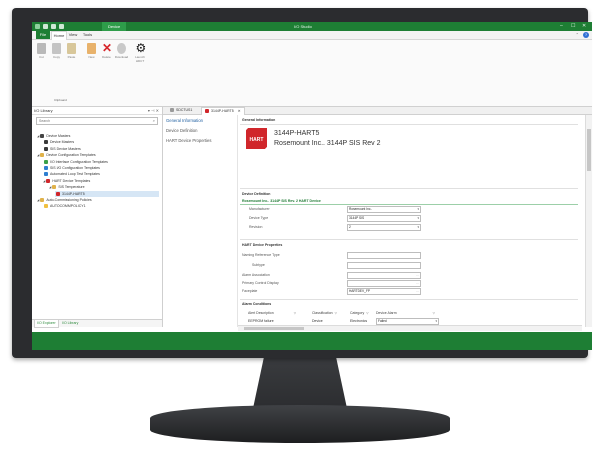 Image resolution: width=599 pixels, height=452 pixels. Describe the element at coordinates (46, 324) in the screenshot. I see `tab-io-explorer: I/O Explorer` at that location.